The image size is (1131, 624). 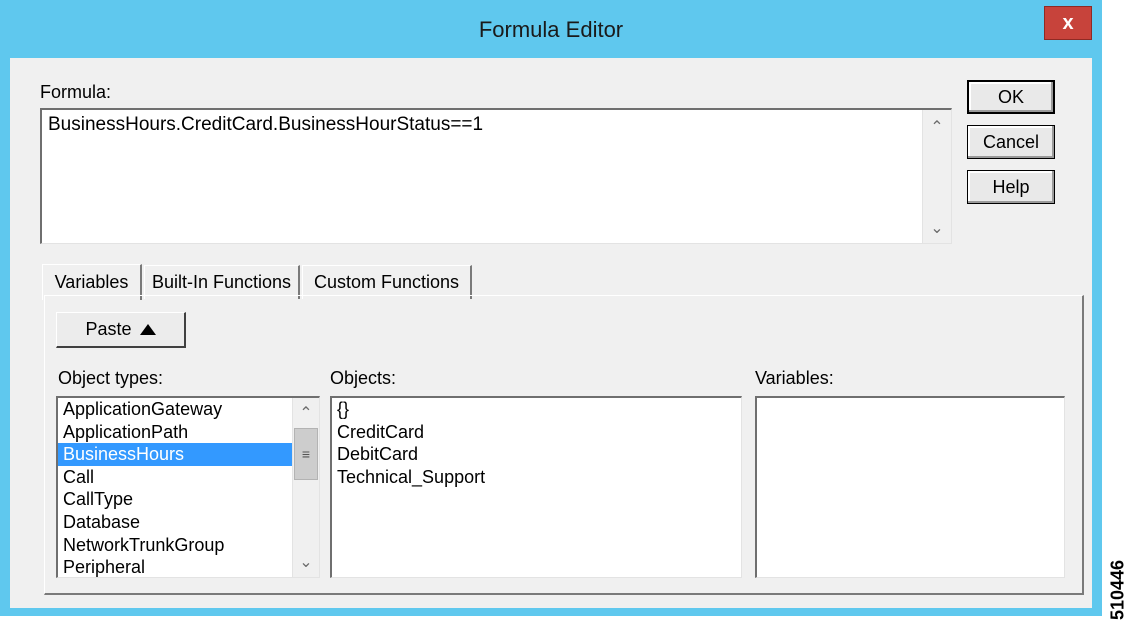 I want to click on formula-scrollbar: ⌃ ⌄, so click(x=936, y=176).